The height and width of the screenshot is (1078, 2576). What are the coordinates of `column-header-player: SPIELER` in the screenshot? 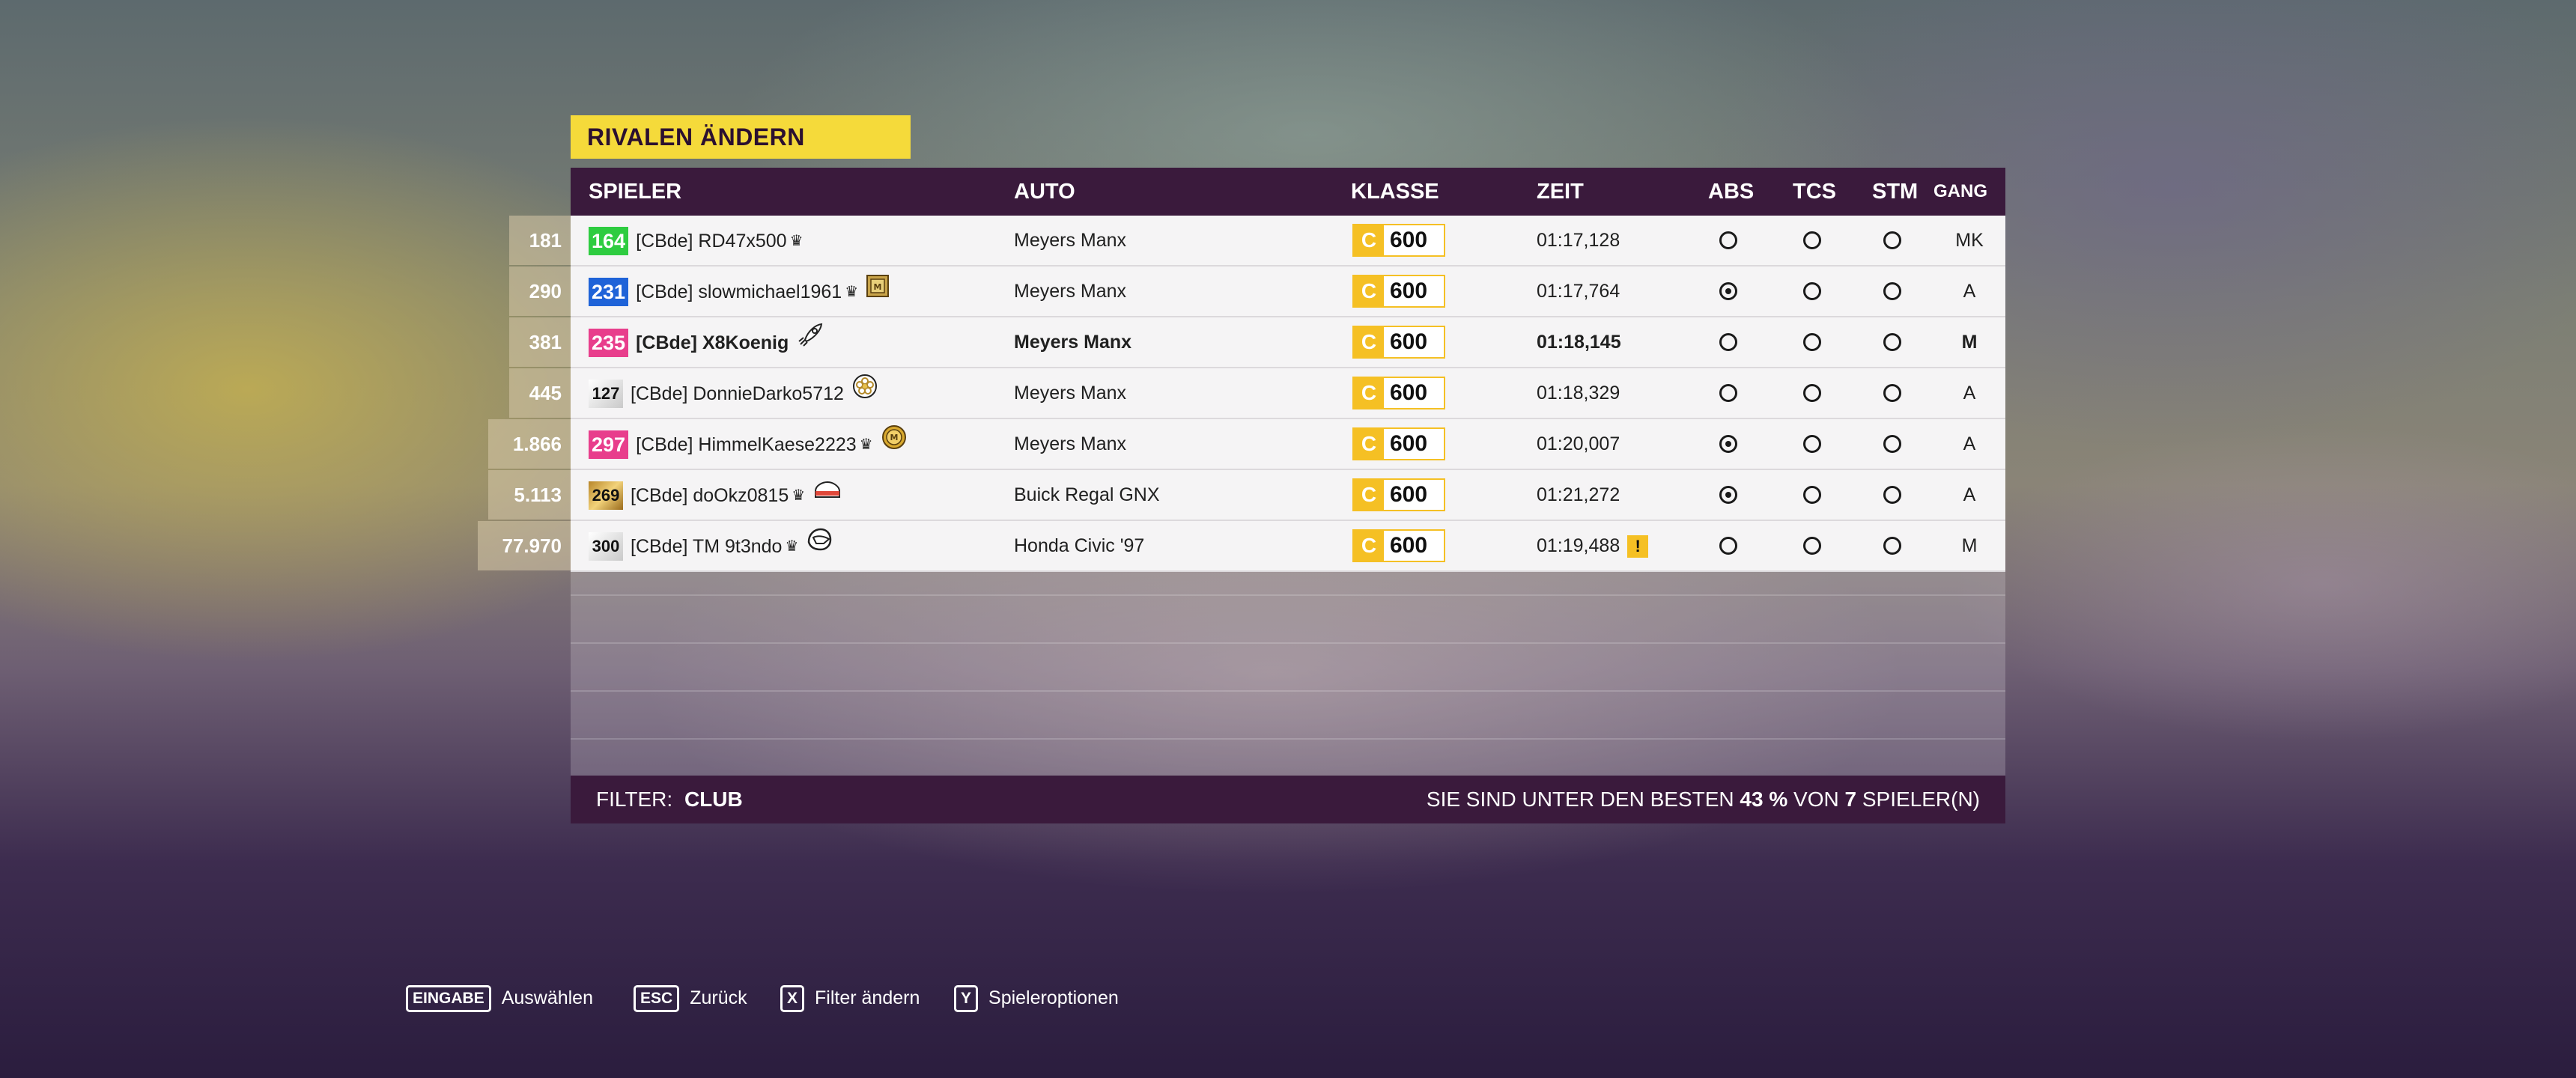 It's located at (635, 192).